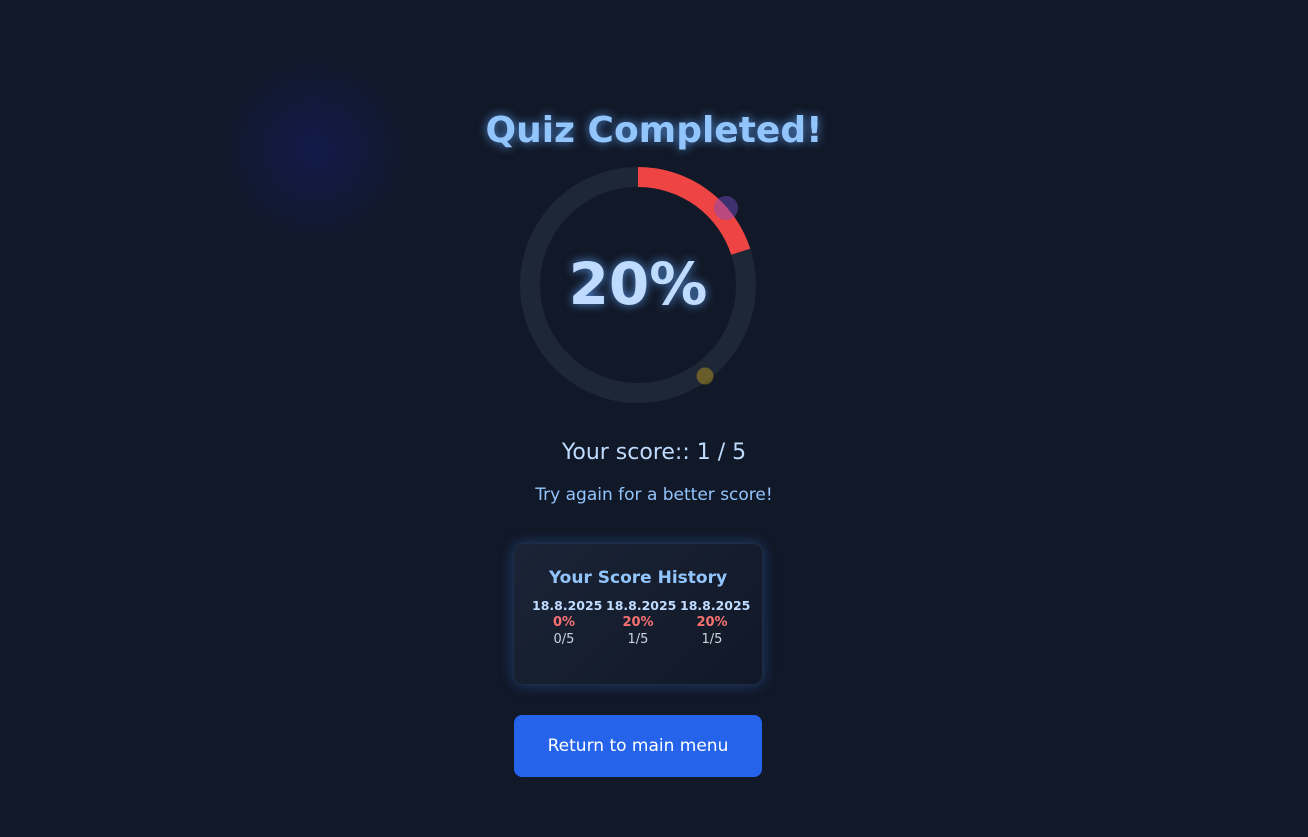 Image resolution: width=1308 pixels, height=837 pixels. Describe the element at coordinates (638, 284) in the screenshot. I see `score-percent: 20%` at that location.